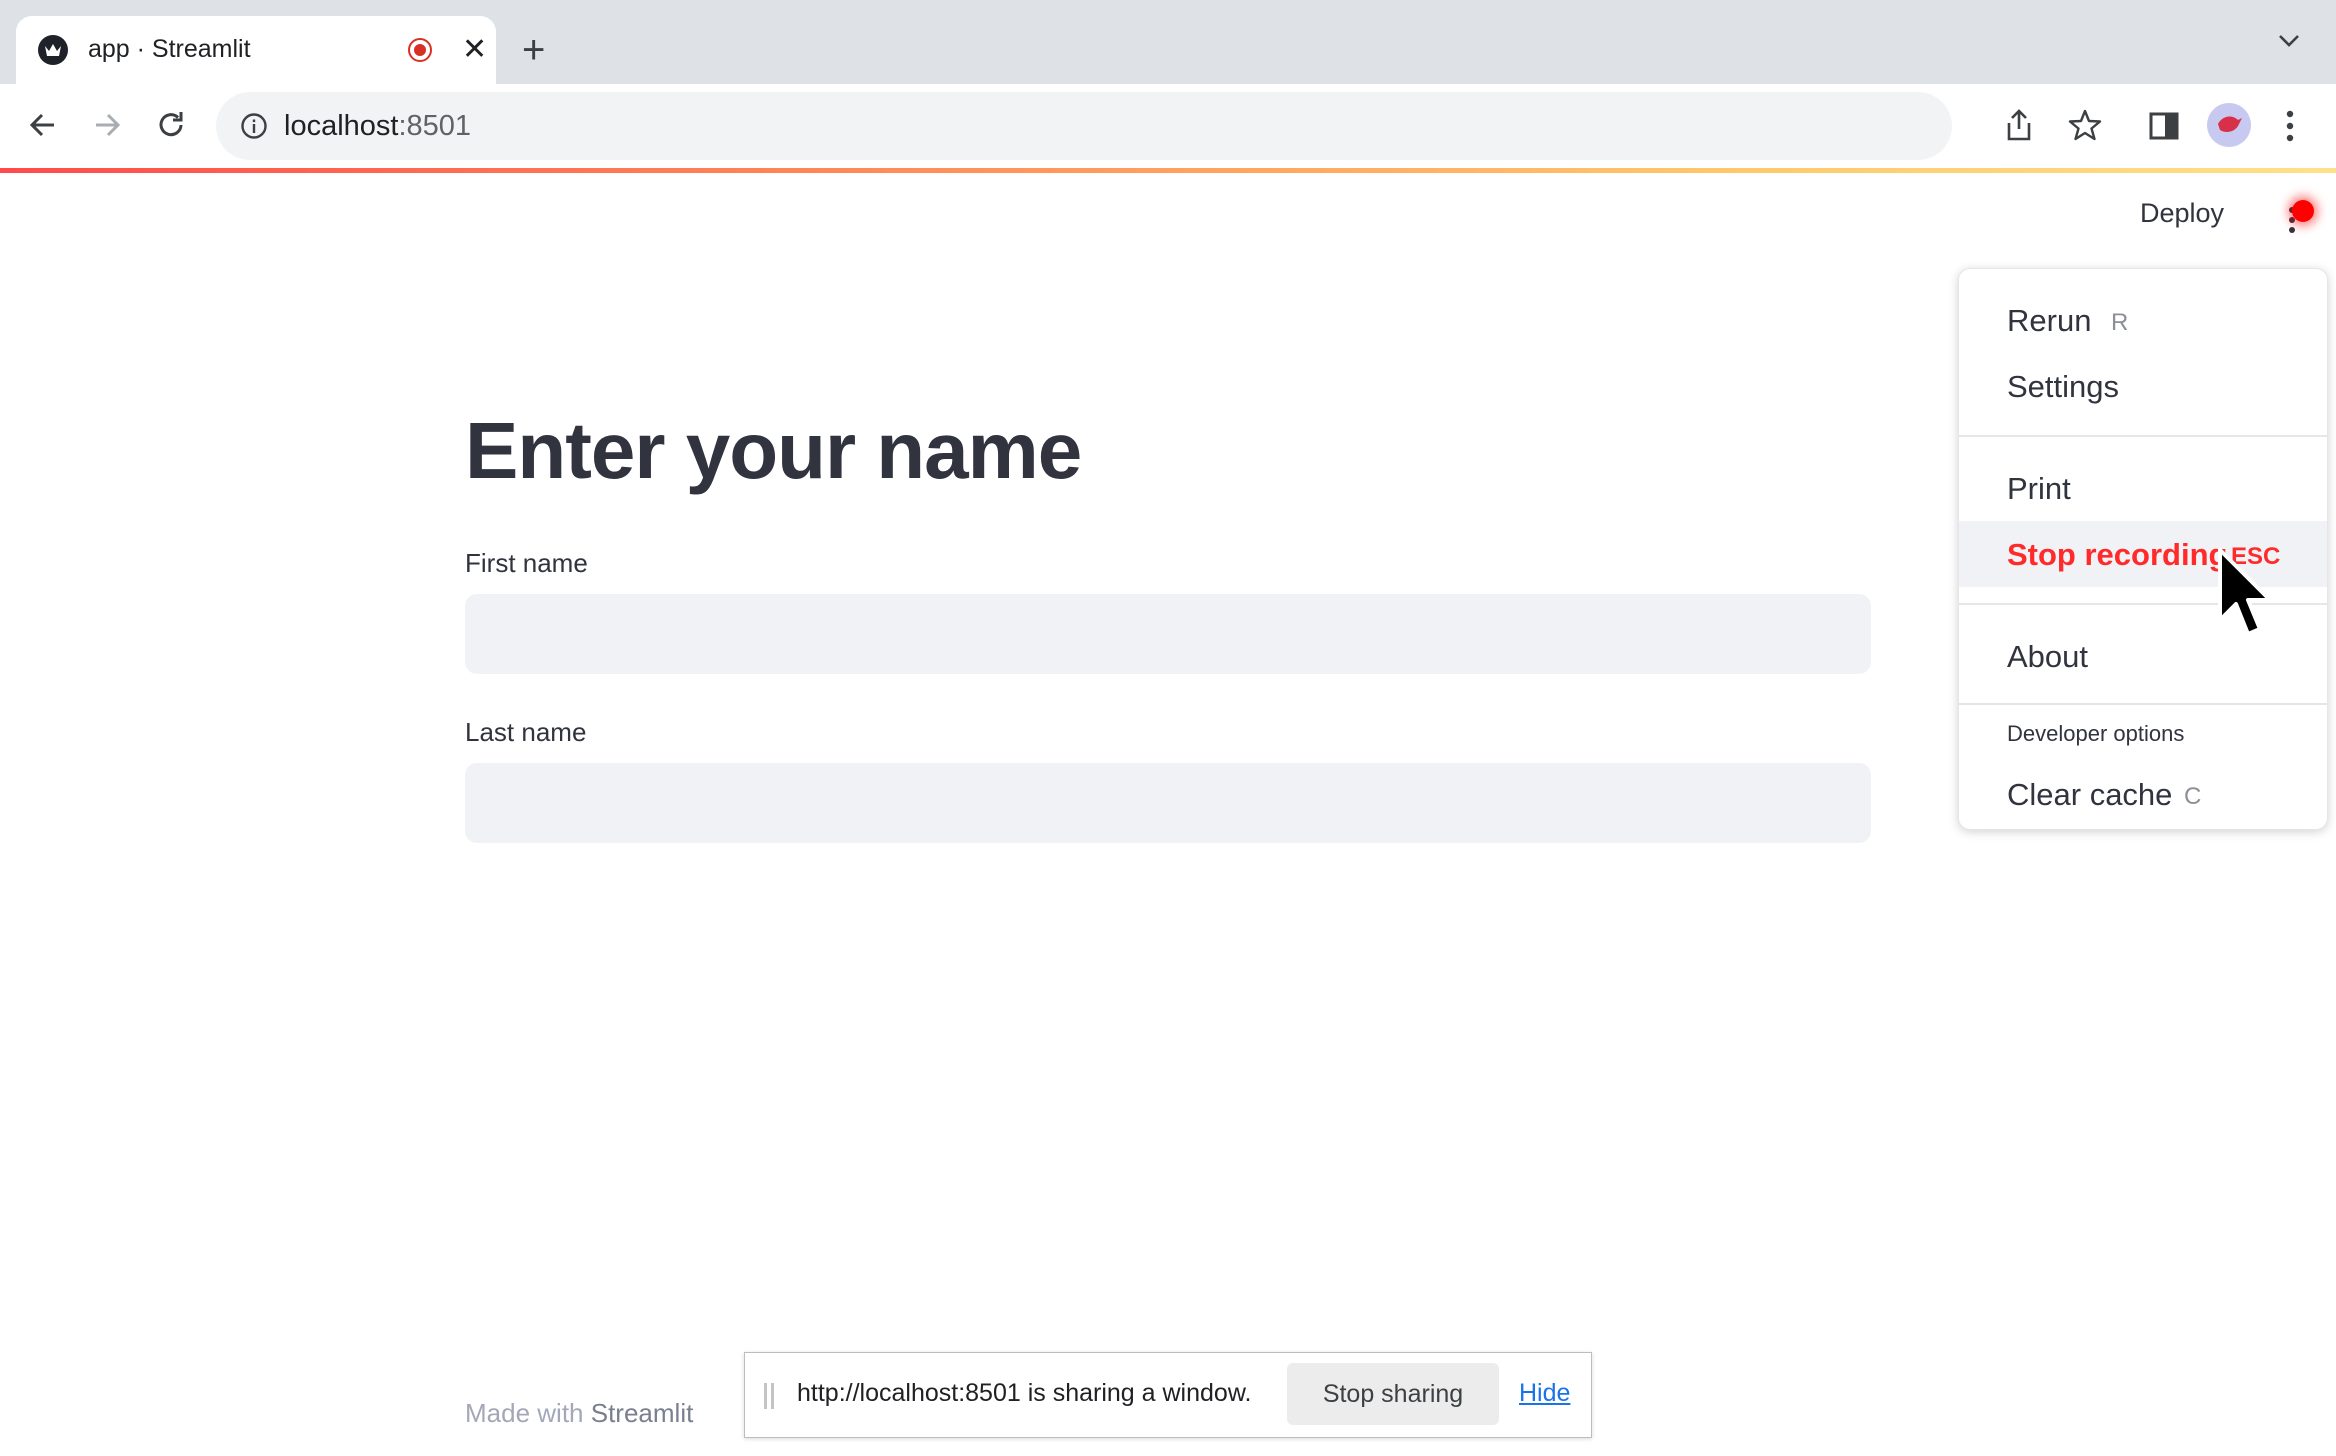 The height and width of the screenshot is (1456, 2336). Describe the element at coordinates (43, 127) in the screenshot. I see `back-arrow-icon` at that location.